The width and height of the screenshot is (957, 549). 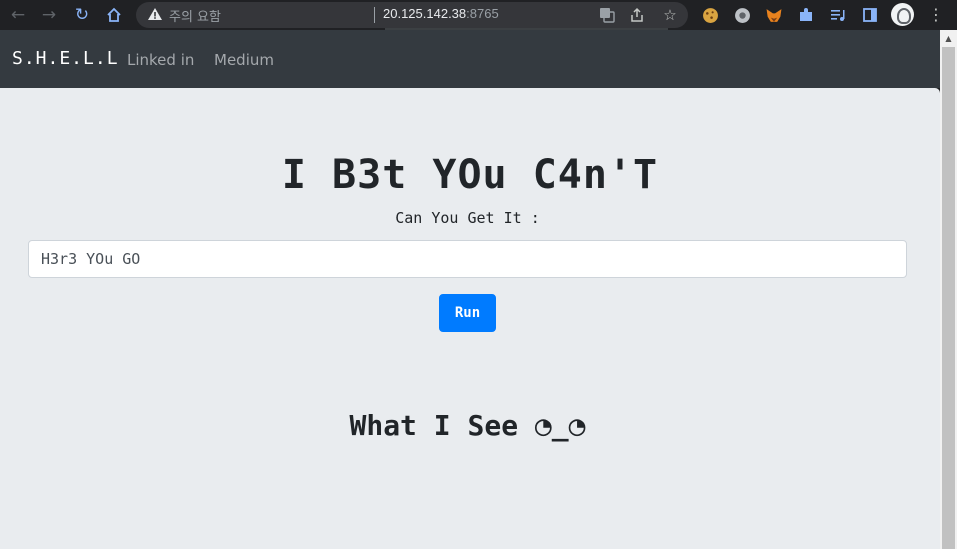 What do you see at coordinates (806, 15) in the screenshot?
I see `extensions-puzzle-icon` at bounding box center [806, 15].